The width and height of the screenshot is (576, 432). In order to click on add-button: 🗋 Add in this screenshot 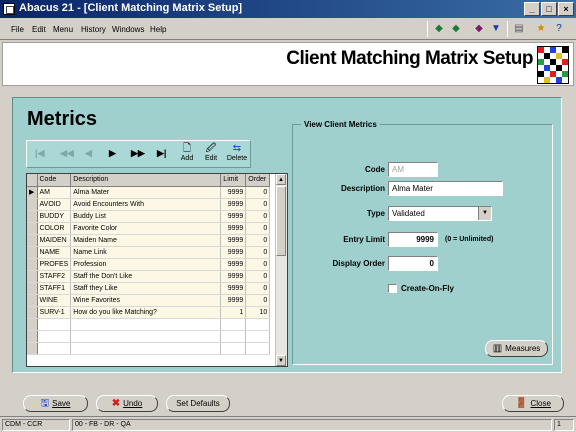, I will do `click(187, 152)`.